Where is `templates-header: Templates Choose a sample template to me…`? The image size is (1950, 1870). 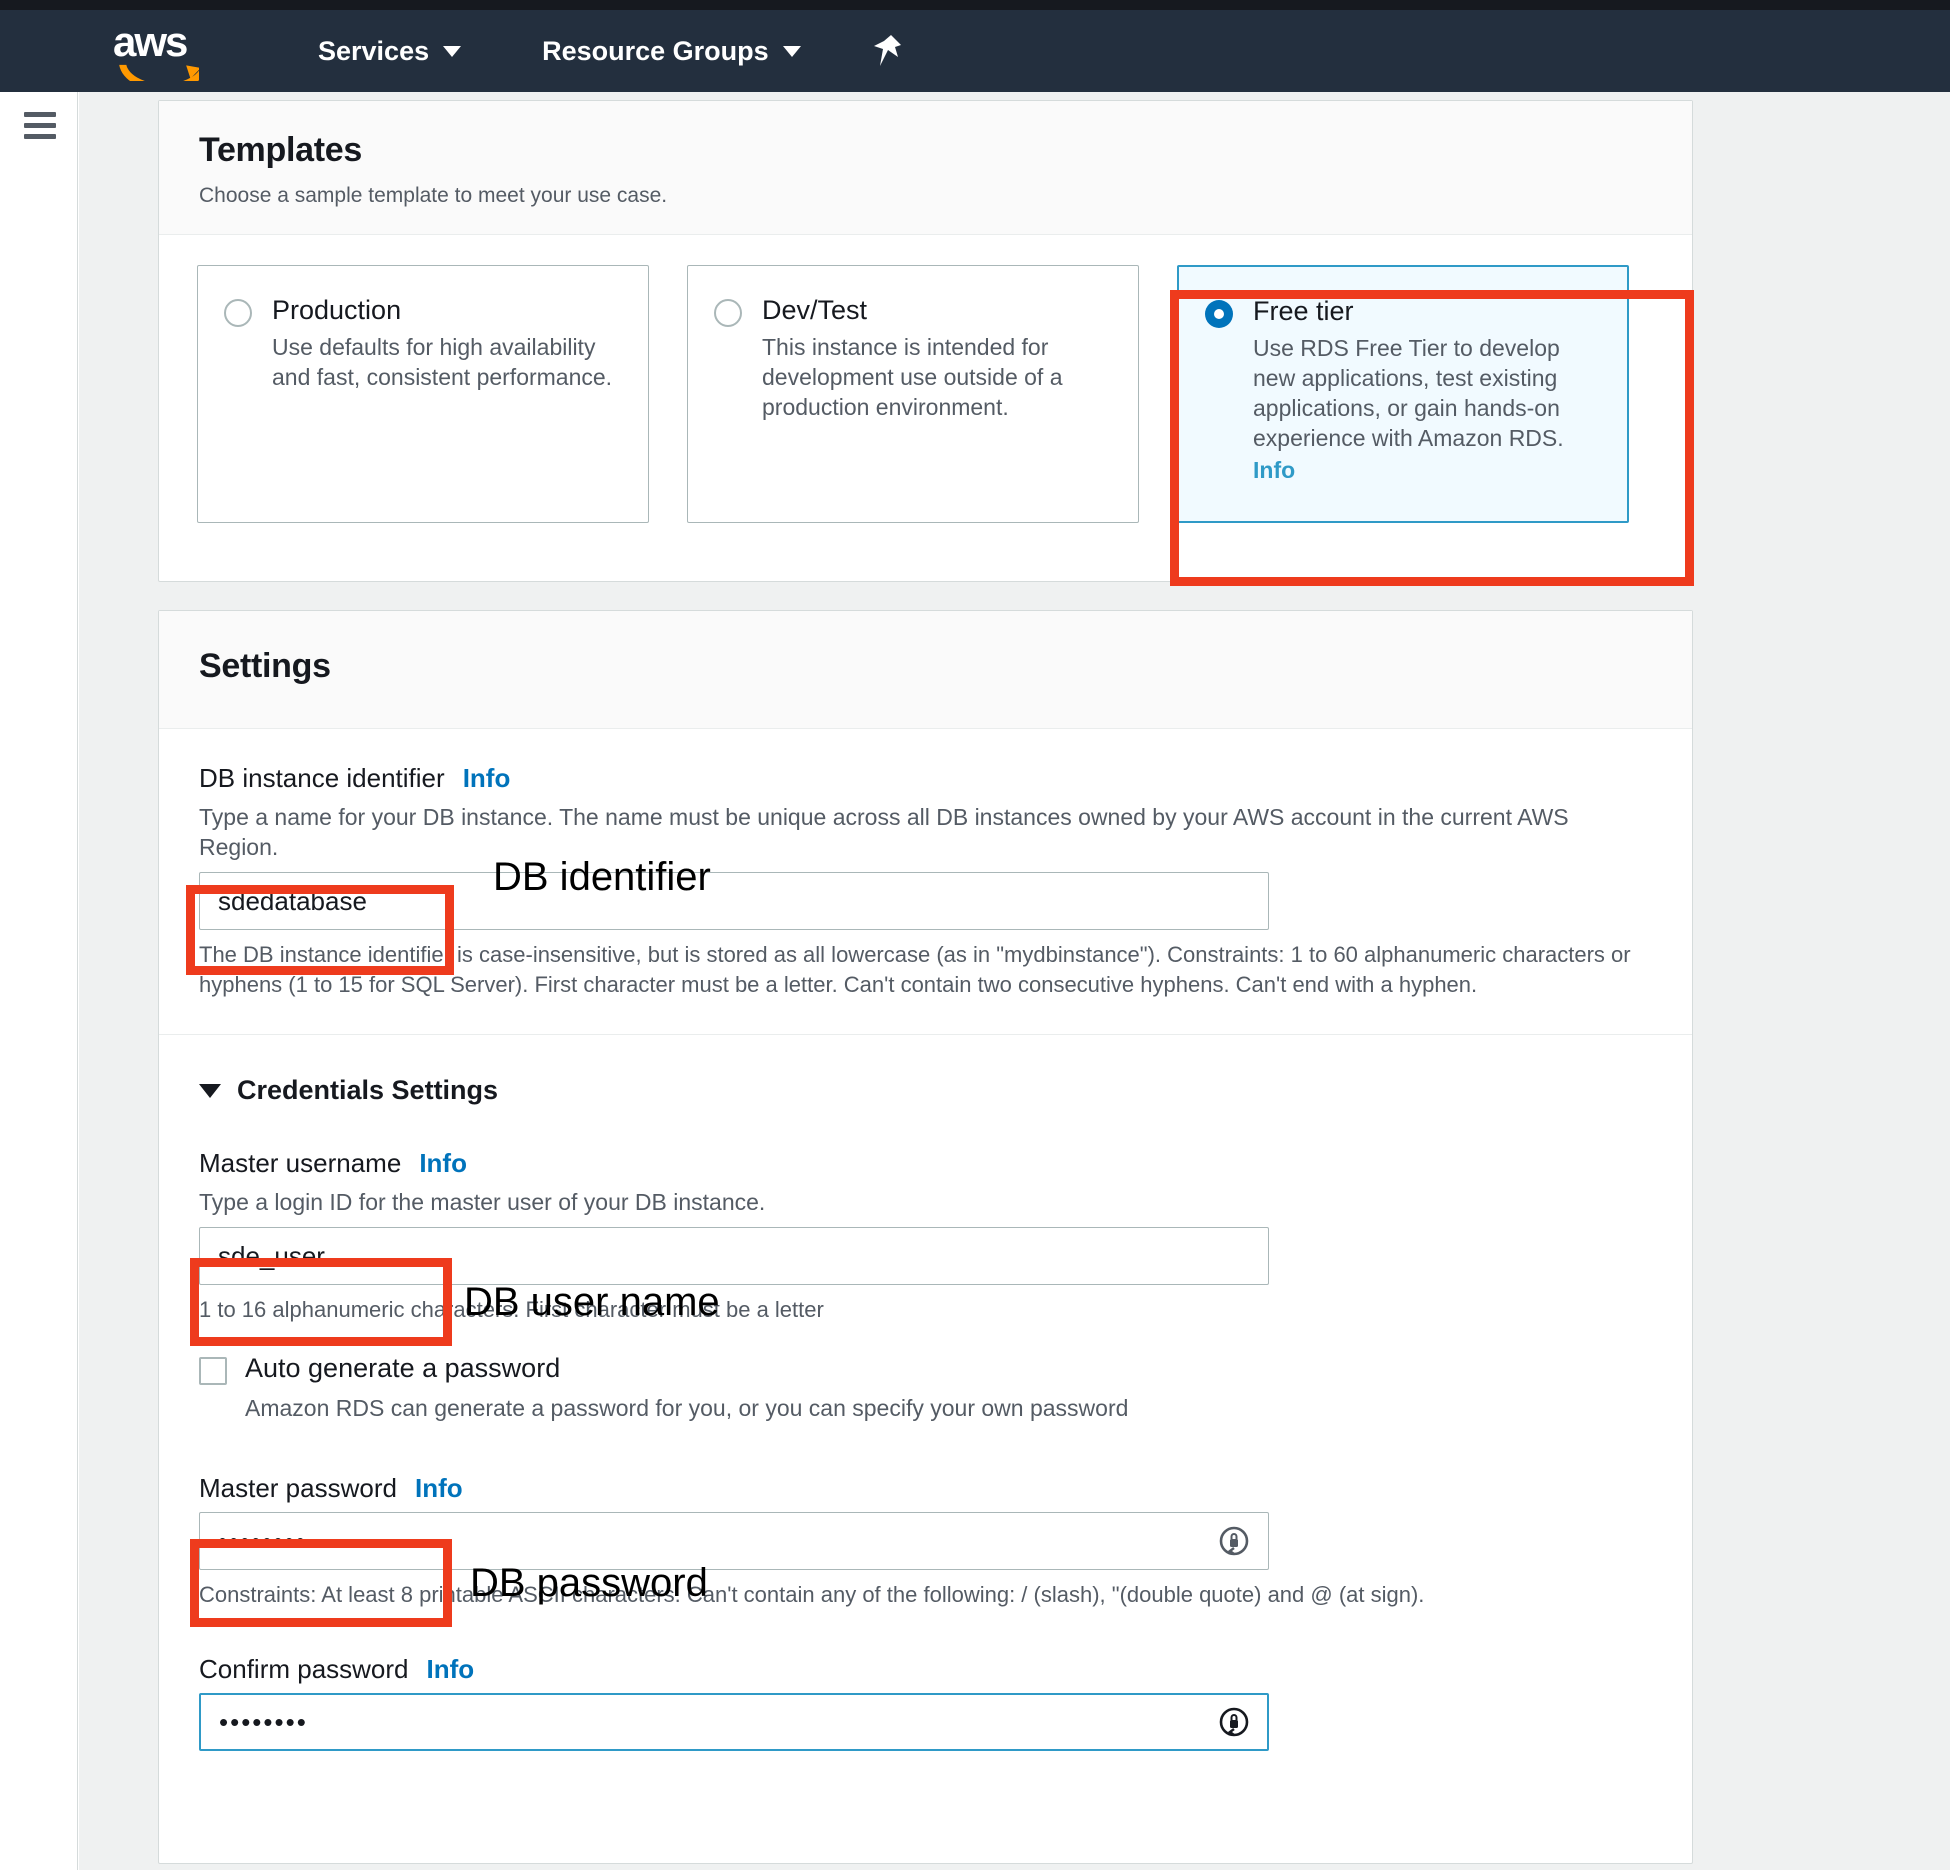
templates-header: Templates Choose a sample template to me… is located at coordinates (925, 168).